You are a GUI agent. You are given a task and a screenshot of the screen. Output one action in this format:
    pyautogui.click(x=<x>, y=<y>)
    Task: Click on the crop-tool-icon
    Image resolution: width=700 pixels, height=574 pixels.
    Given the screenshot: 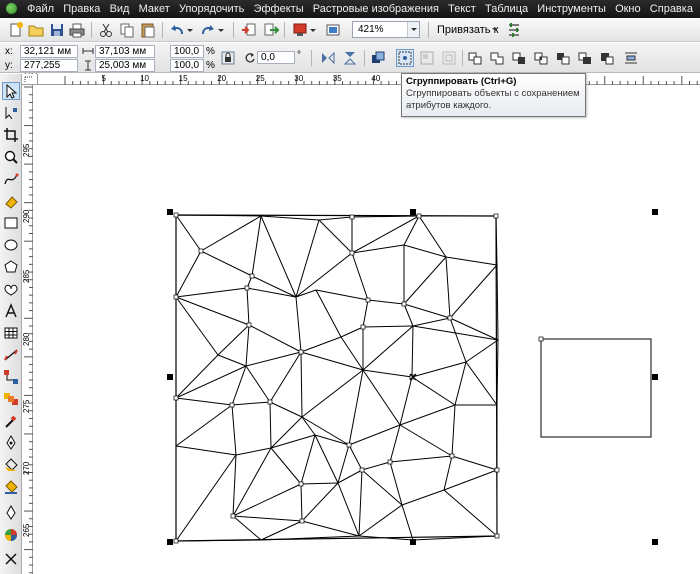 What is the action you would take?
    pyautogui.click(x=11, y=135)
    